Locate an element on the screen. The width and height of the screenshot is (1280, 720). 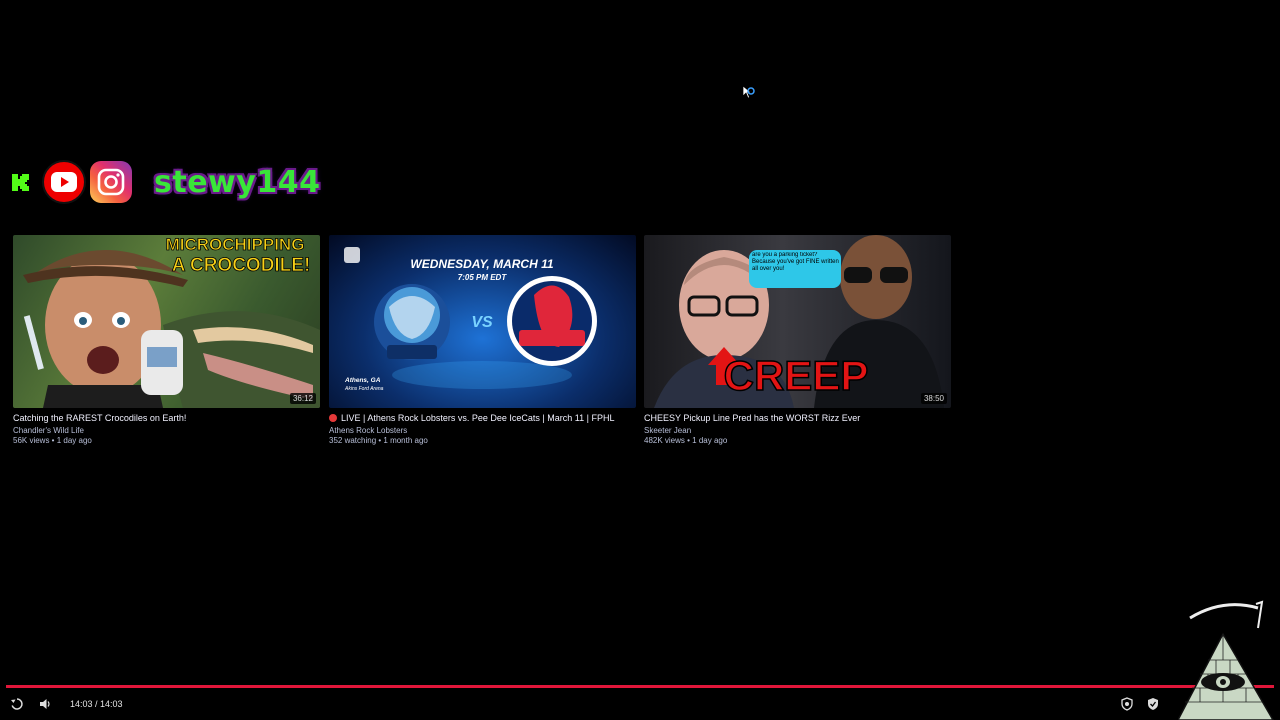
video-title: Catching the RAREST Crocodiles on Earth! is located at coordinates (167, 418).